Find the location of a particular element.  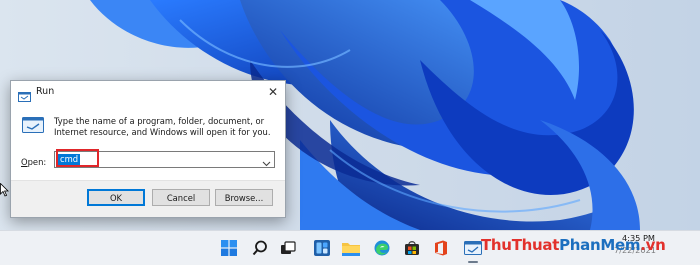

active-app-indicator is located at coordinates (473, 262).